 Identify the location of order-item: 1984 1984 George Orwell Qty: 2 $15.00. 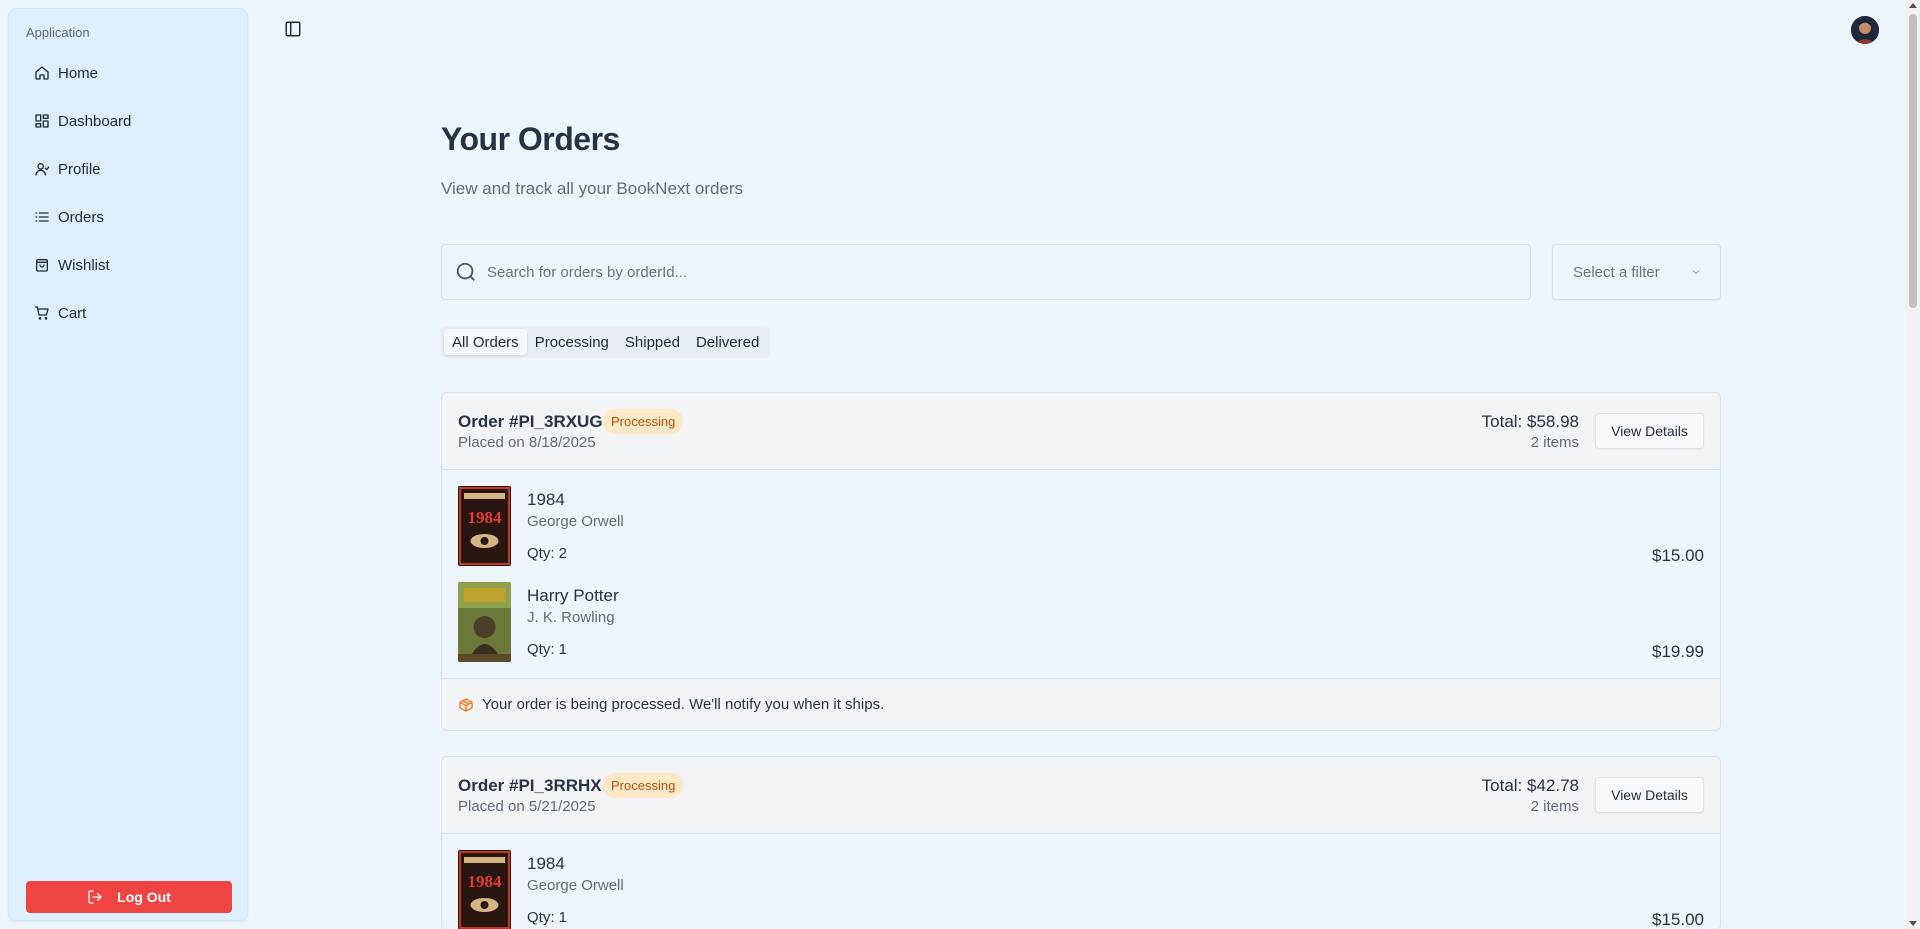
(1081, 518).